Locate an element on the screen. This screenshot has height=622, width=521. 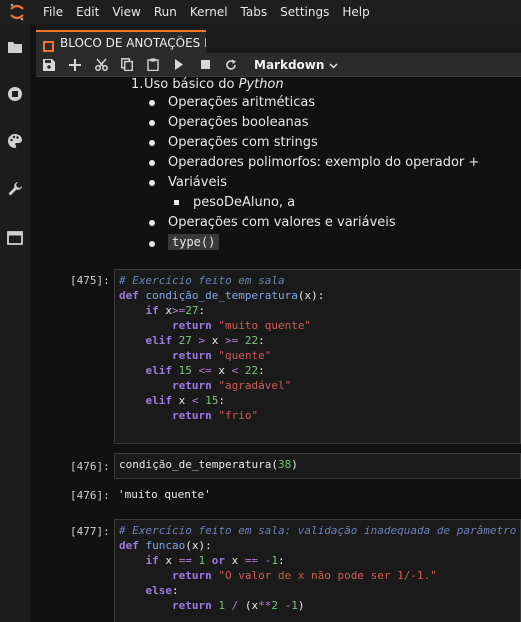
code-line: return "muito quente" is located at coordinates (241, 325).